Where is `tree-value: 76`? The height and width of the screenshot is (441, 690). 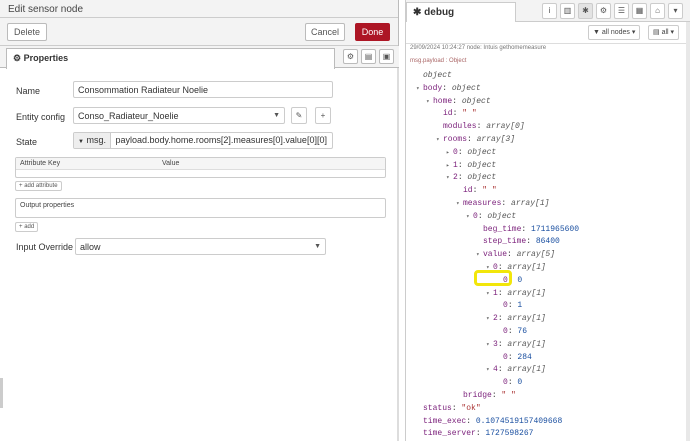 tree-value: 76 is located at coordinates (522, 331).